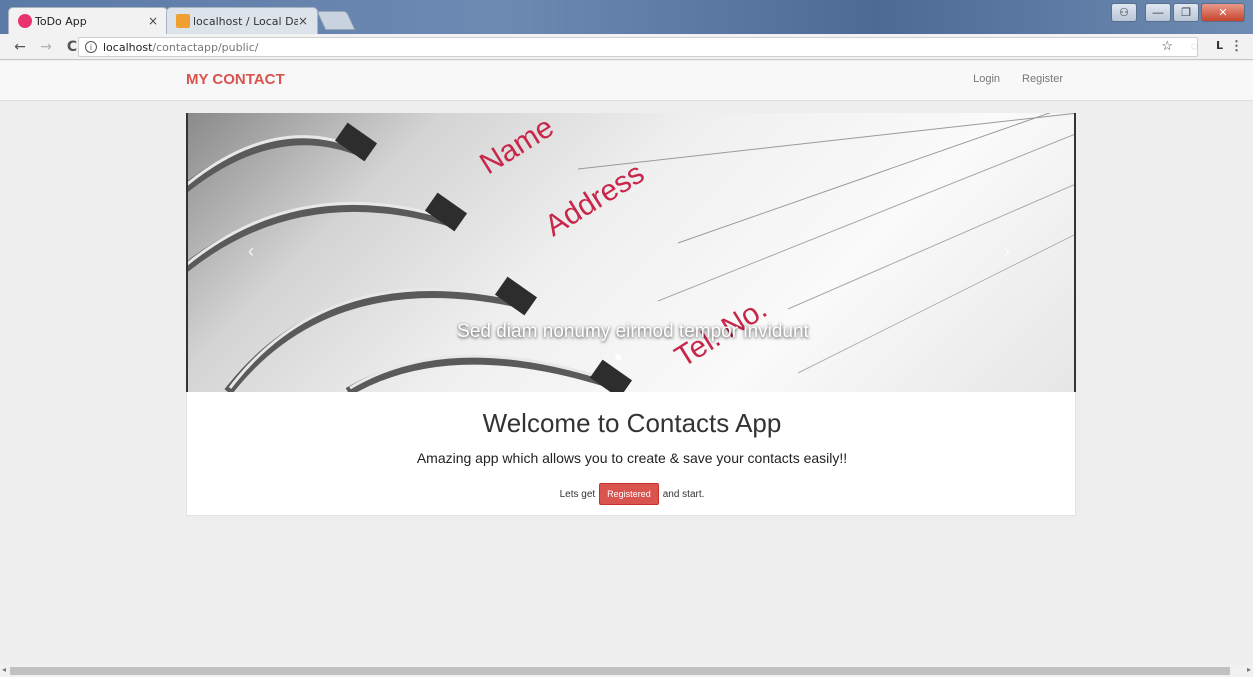 The width and height of the screenshot is (1253, 677). I want to click on browser-menu-icon: ⋮, so click(1236, 46).